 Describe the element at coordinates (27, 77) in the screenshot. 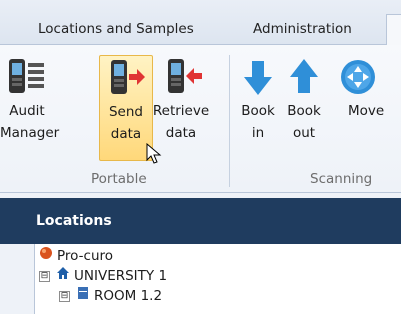

I see `handheld-list-icon` at that location.